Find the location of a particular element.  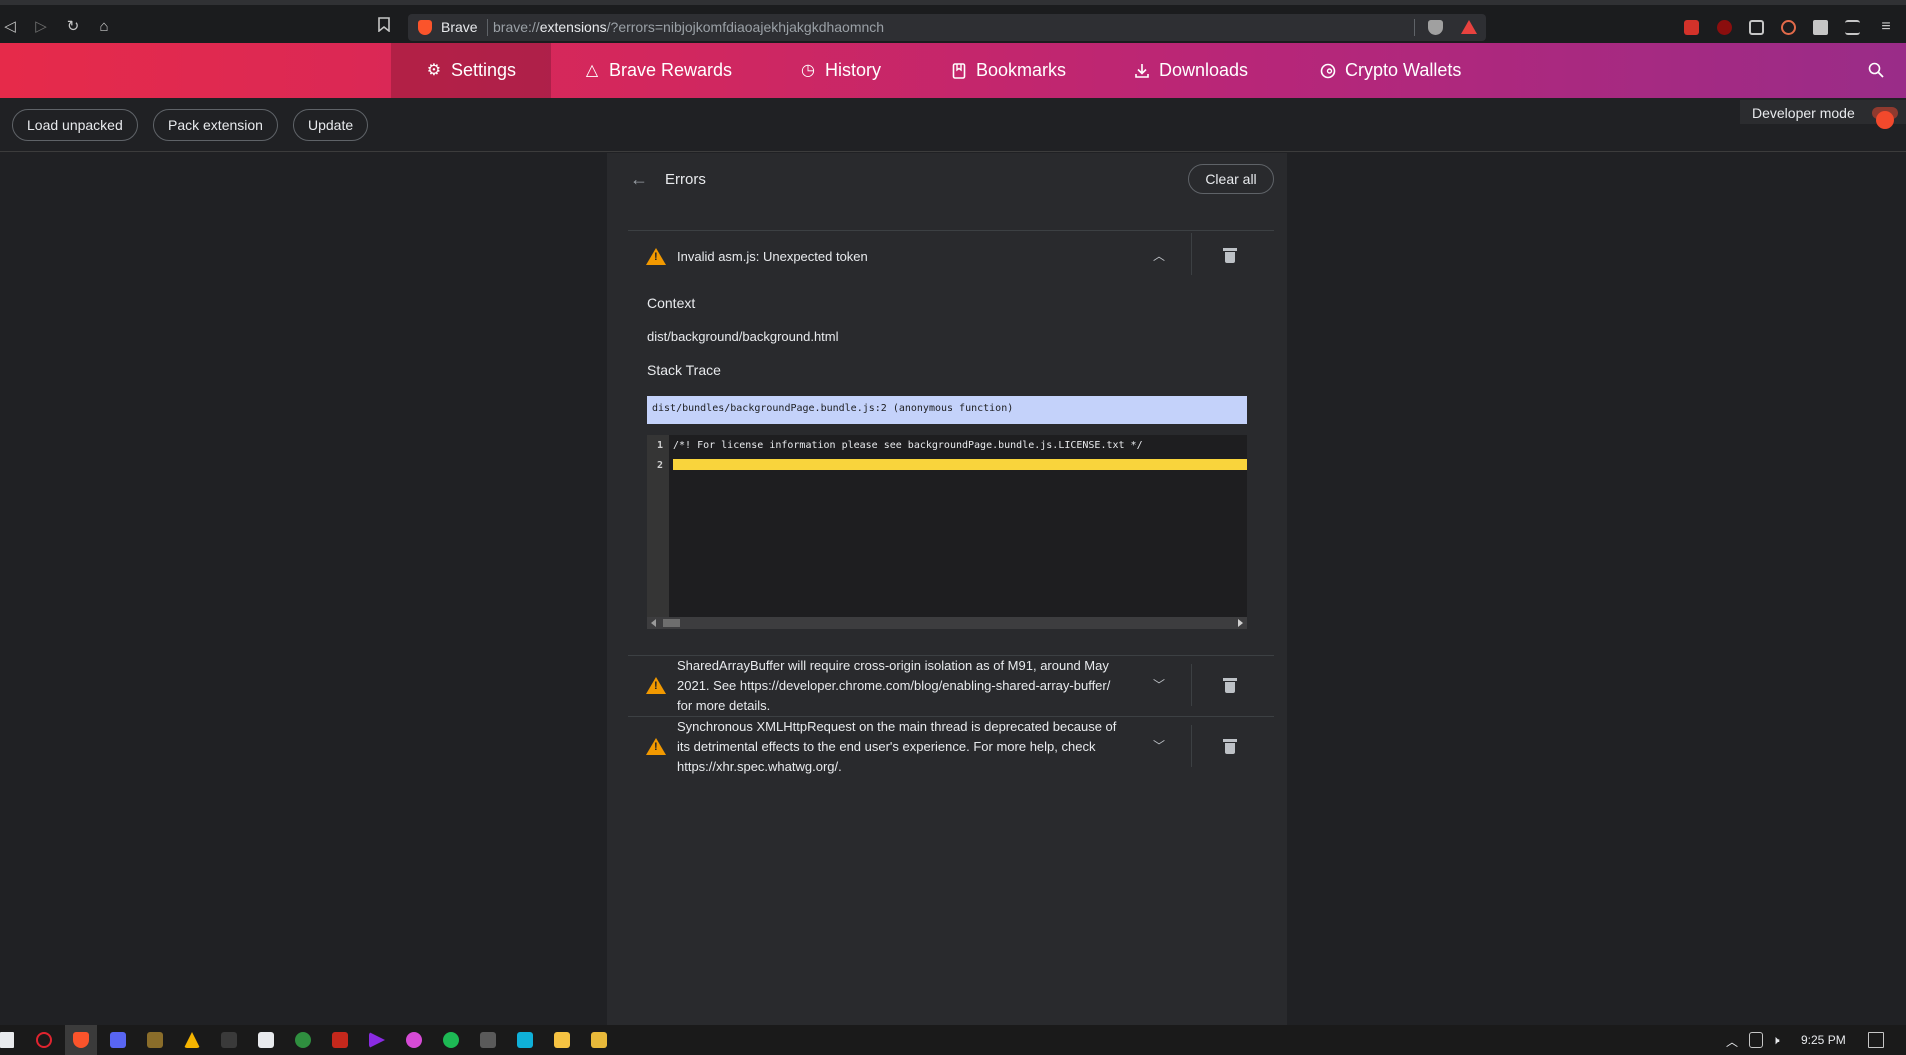

drive-icon is located at coordinates (192, 1040).